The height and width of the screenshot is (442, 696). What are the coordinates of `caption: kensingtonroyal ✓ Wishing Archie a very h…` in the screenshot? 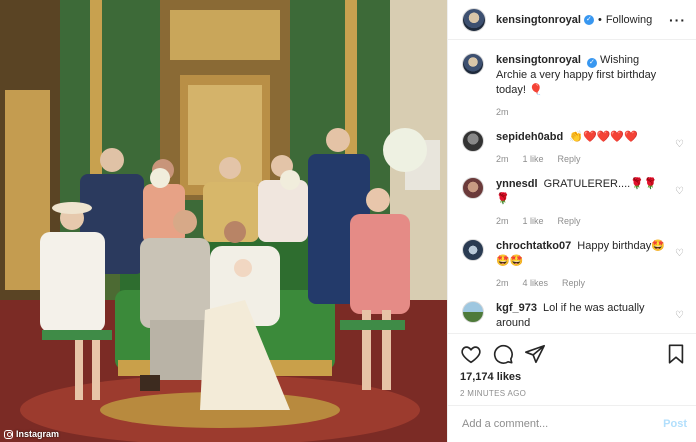 It's located at (574, 85).